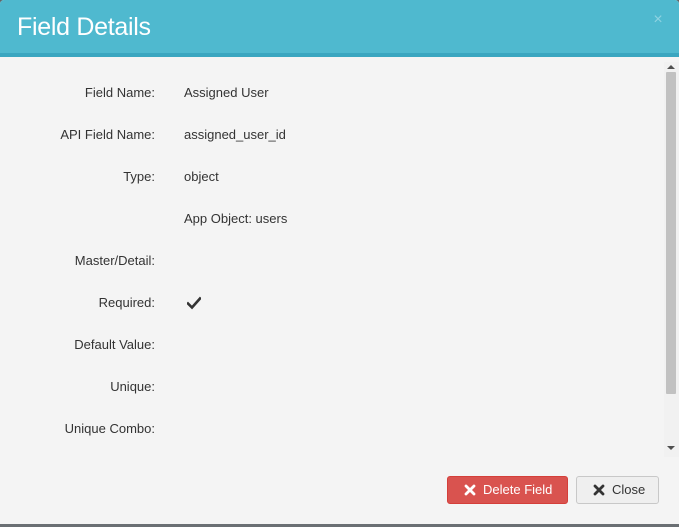 This screenshot has height=527, width=679. Describe the element at coordinates (518, 489) in the screenshot. I see `delete-field-label: Delete Field` at that location.